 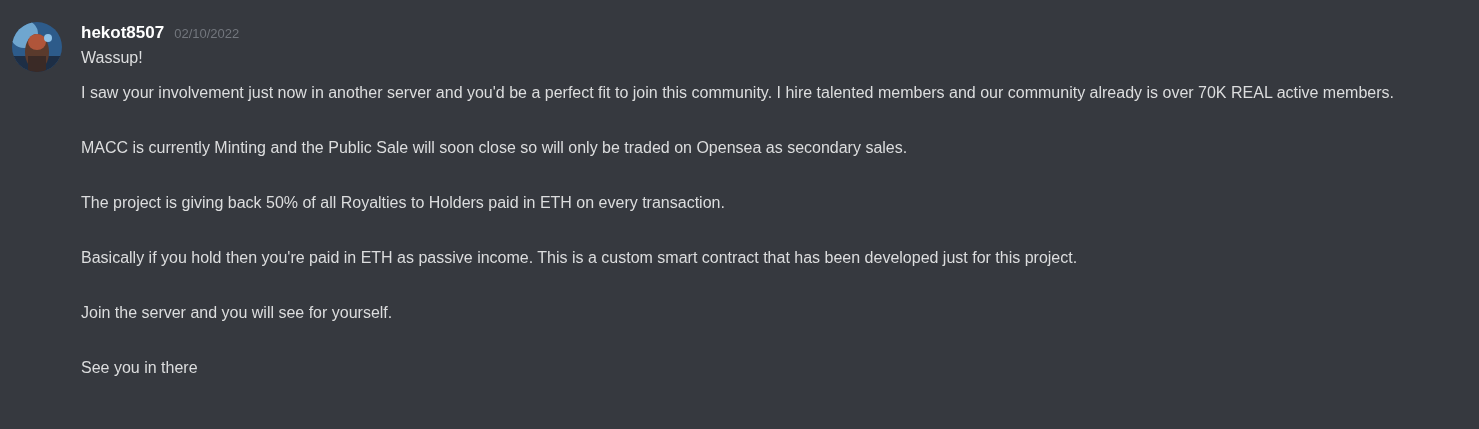 I want to click on message-text: MACC is currently Minting and the Public Sale will soon close so will only be traded on Opensea as secondary sales., so click(x=495, y=148).